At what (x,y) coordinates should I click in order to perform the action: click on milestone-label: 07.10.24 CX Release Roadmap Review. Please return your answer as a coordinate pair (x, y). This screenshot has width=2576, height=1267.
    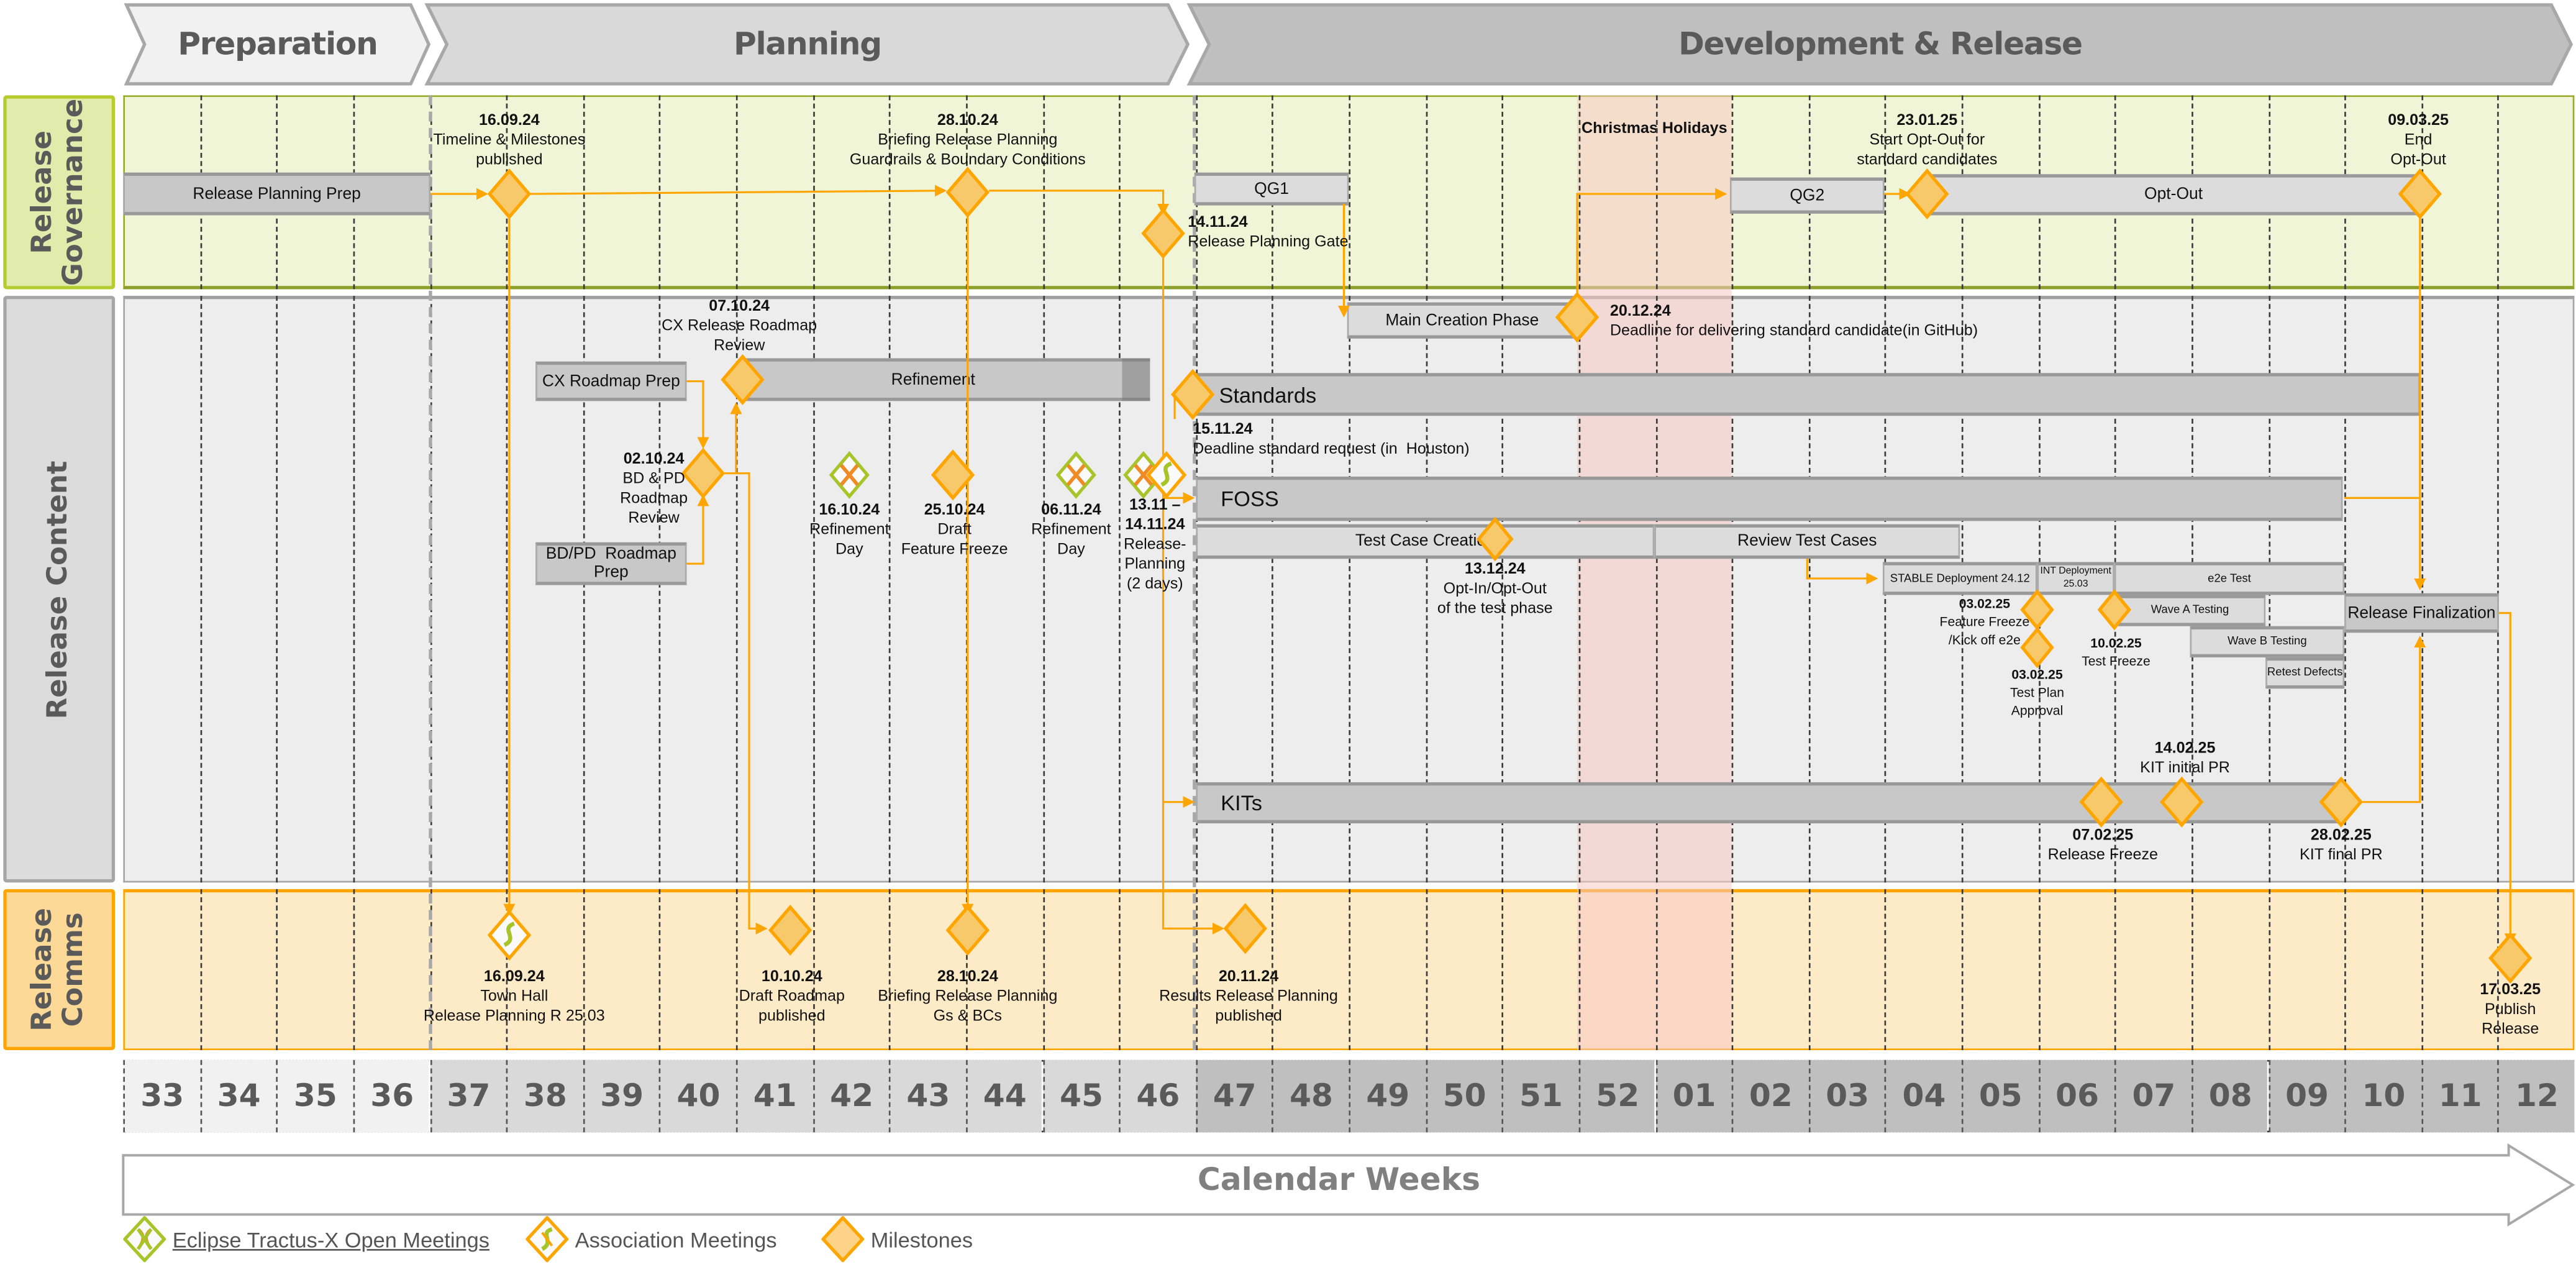
    Looking at the image, I should click on (739, 328).